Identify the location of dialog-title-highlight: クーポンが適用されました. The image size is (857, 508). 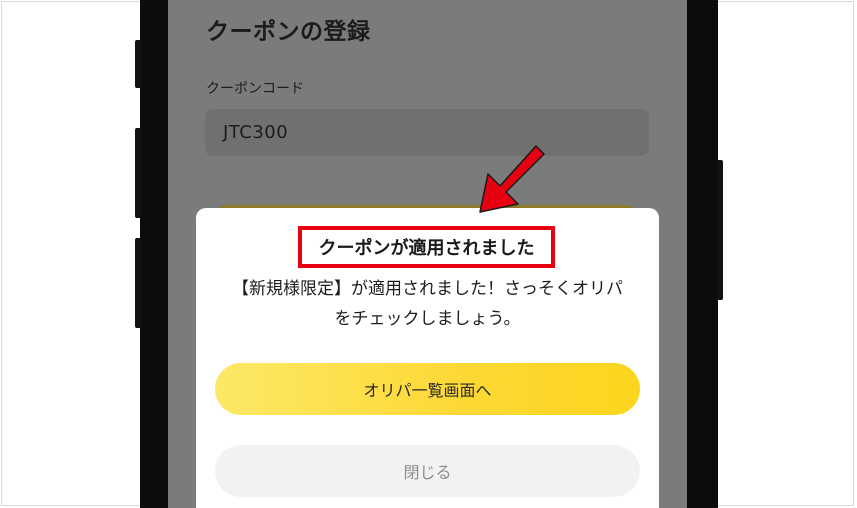
(426, 247).